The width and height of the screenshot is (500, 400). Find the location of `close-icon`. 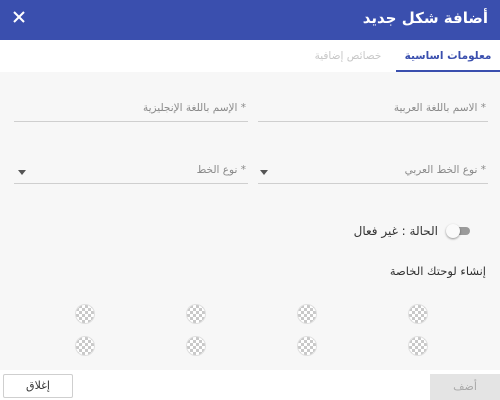

close-icon is located at coordinates (19, 17).